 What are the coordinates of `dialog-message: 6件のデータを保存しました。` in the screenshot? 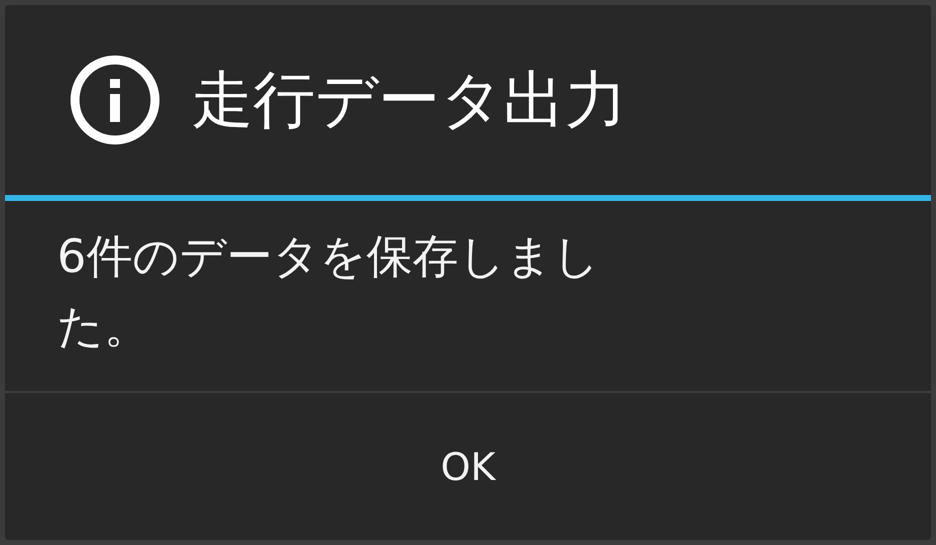 It's located at (328, 291).